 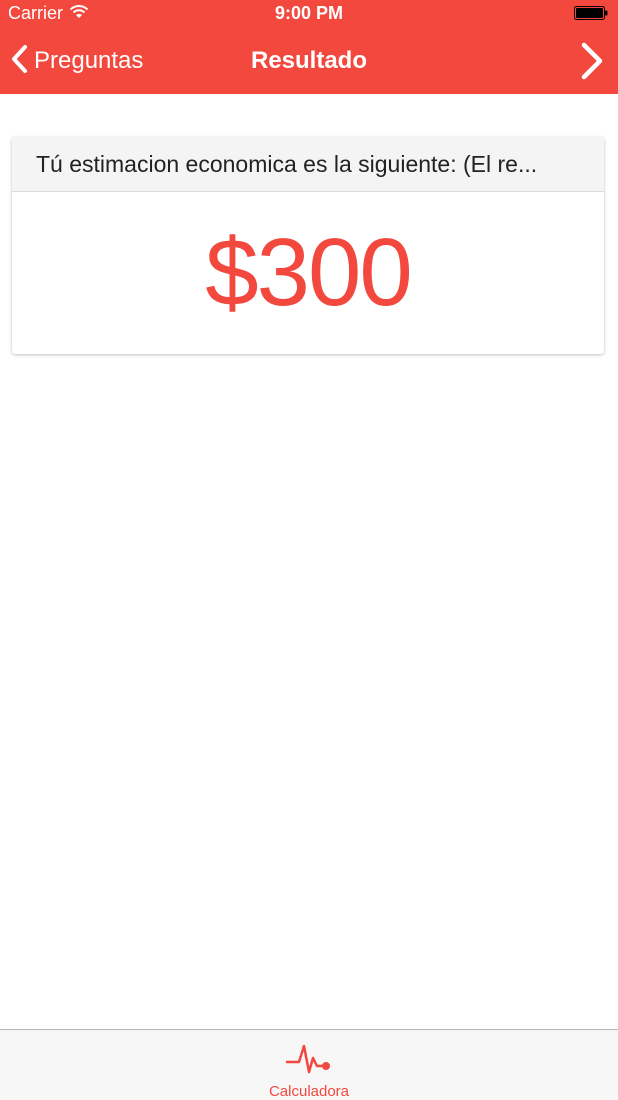 I want to click on tab-calculadora: Calculadora, so click(x=309, y=1068).